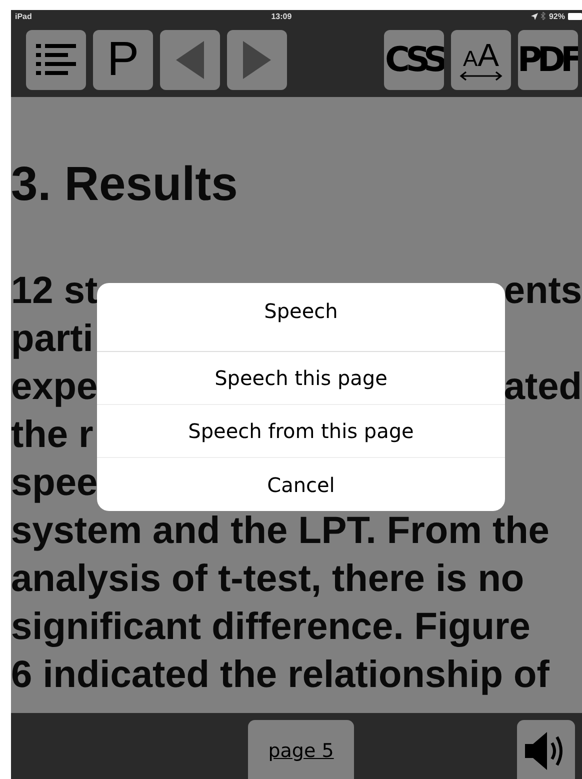  What do you see at coordinates (534, 16) in the screenshot?
I see `location-icon` at bounding box center [534, 16].